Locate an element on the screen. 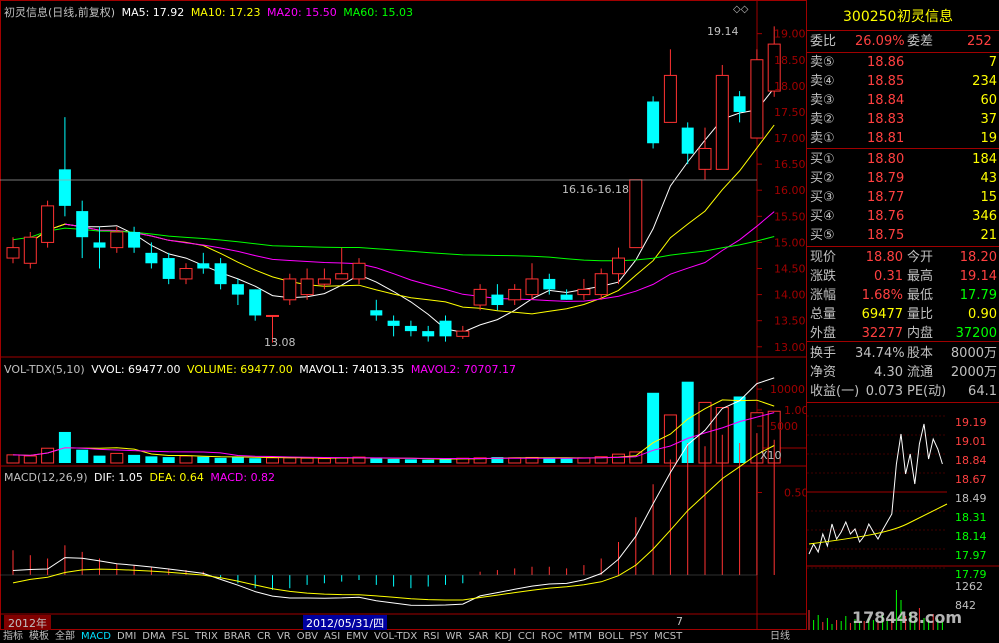  tab-daily: 日线 is located at coordinates (780, 636).